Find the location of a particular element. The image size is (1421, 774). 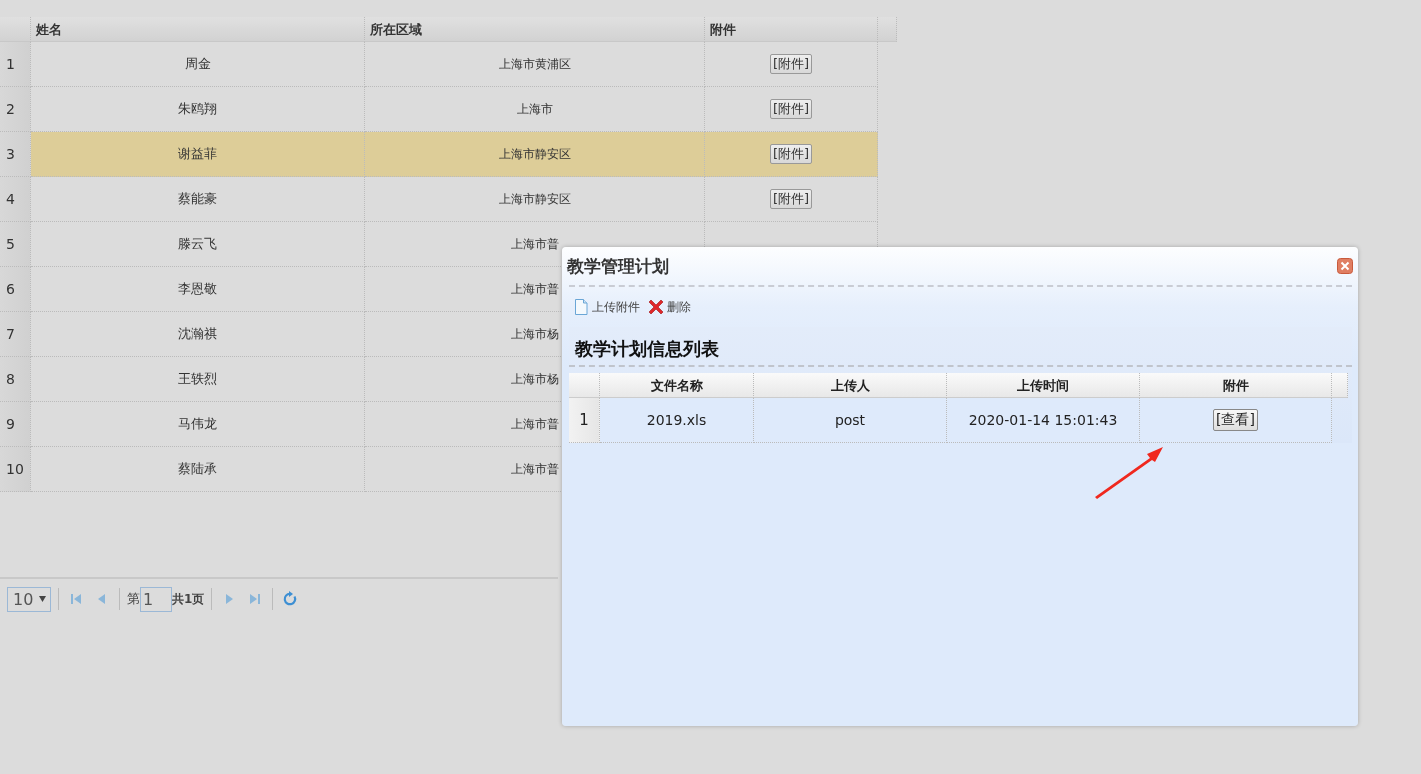

page-size-select: 10 is located at coordinates (29, 599).